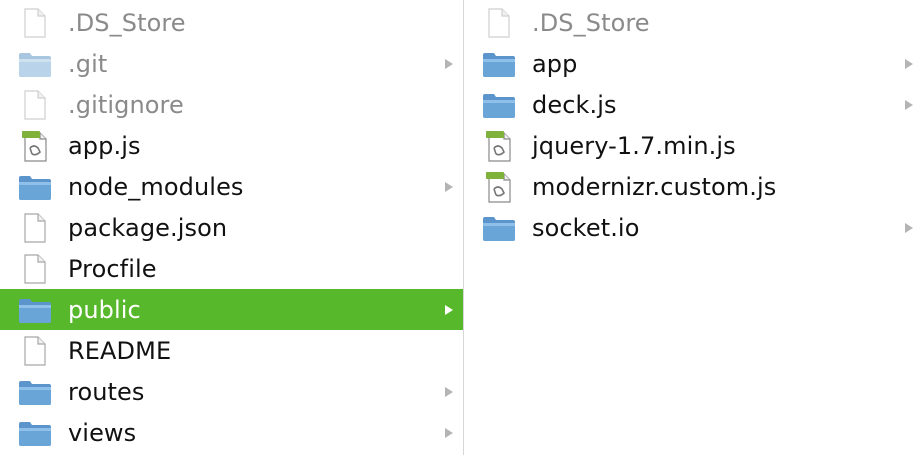 The height and width of the screenshot is (455, 924). I want to click on item-name: .git, so click(88, 63).